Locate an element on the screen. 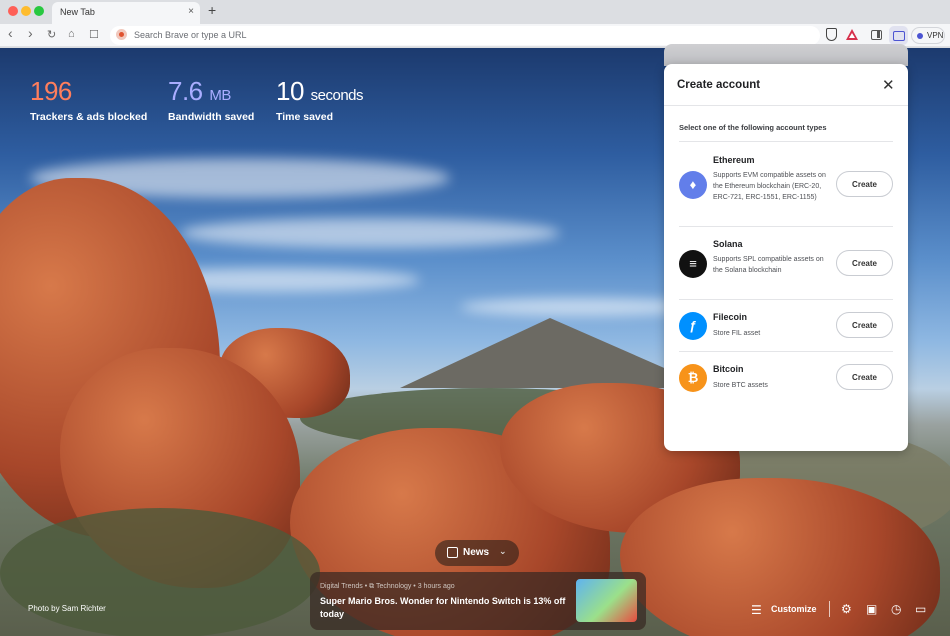  bandwidth-label: Bandwidth saved is located at coordinates (211, 117).